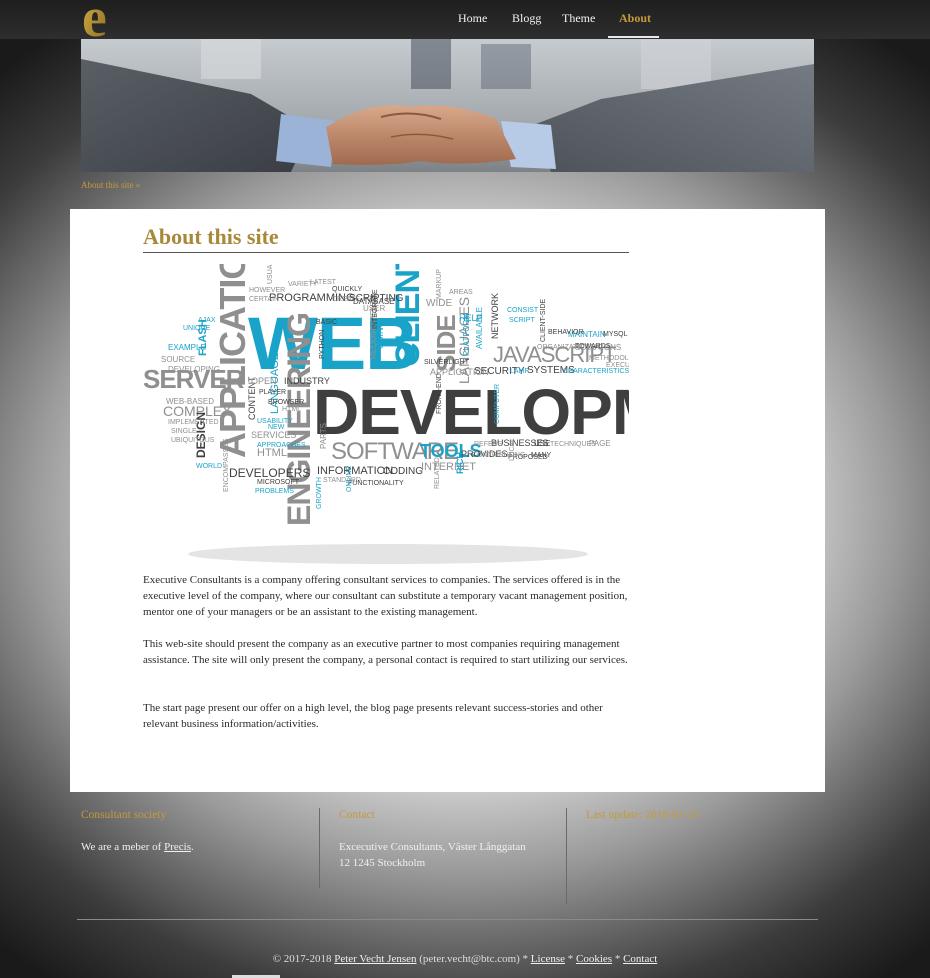 The height and width of the screenshot is (978, 930). I want to click on word-cloud-word: EXECUTED, so click(617, 365).